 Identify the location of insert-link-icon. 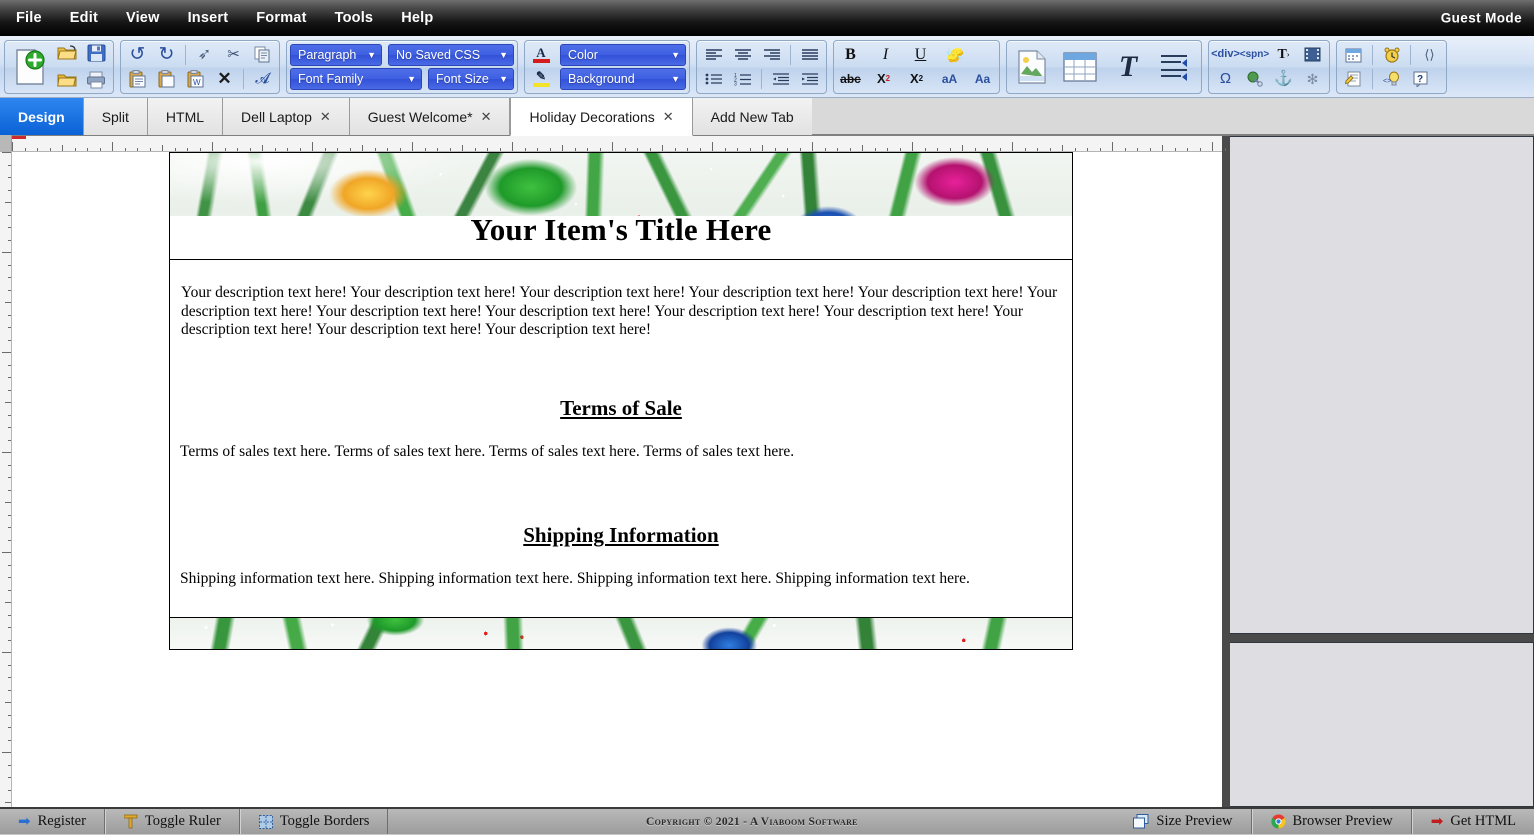
(1254, 79).